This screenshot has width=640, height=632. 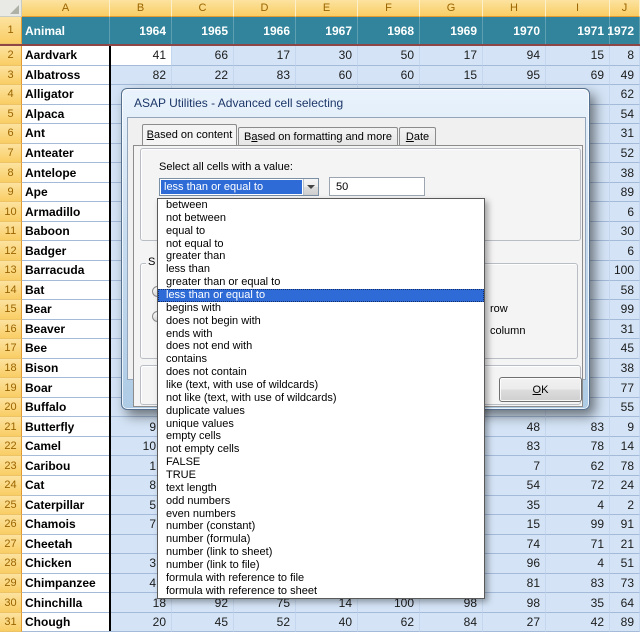 I want to click on cell-A26: Chamois, so click(x=66, y=525).